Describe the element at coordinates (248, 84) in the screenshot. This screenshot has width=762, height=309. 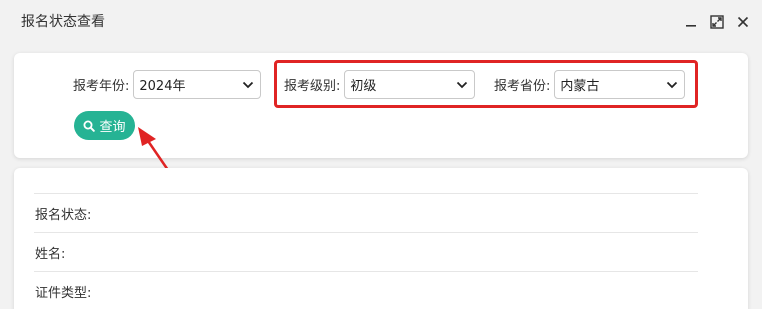
I see `chevron-down-icon` at that location.